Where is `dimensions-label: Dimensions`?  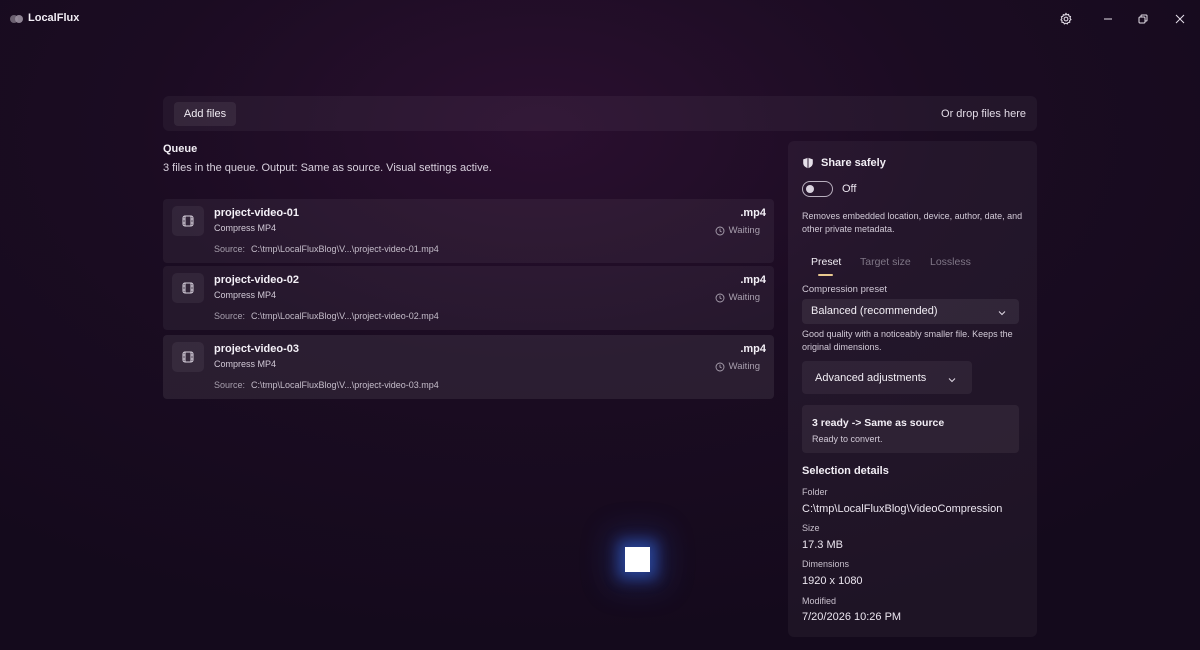 dimensions-label: Dimensions is located at coordinates (826, 564).